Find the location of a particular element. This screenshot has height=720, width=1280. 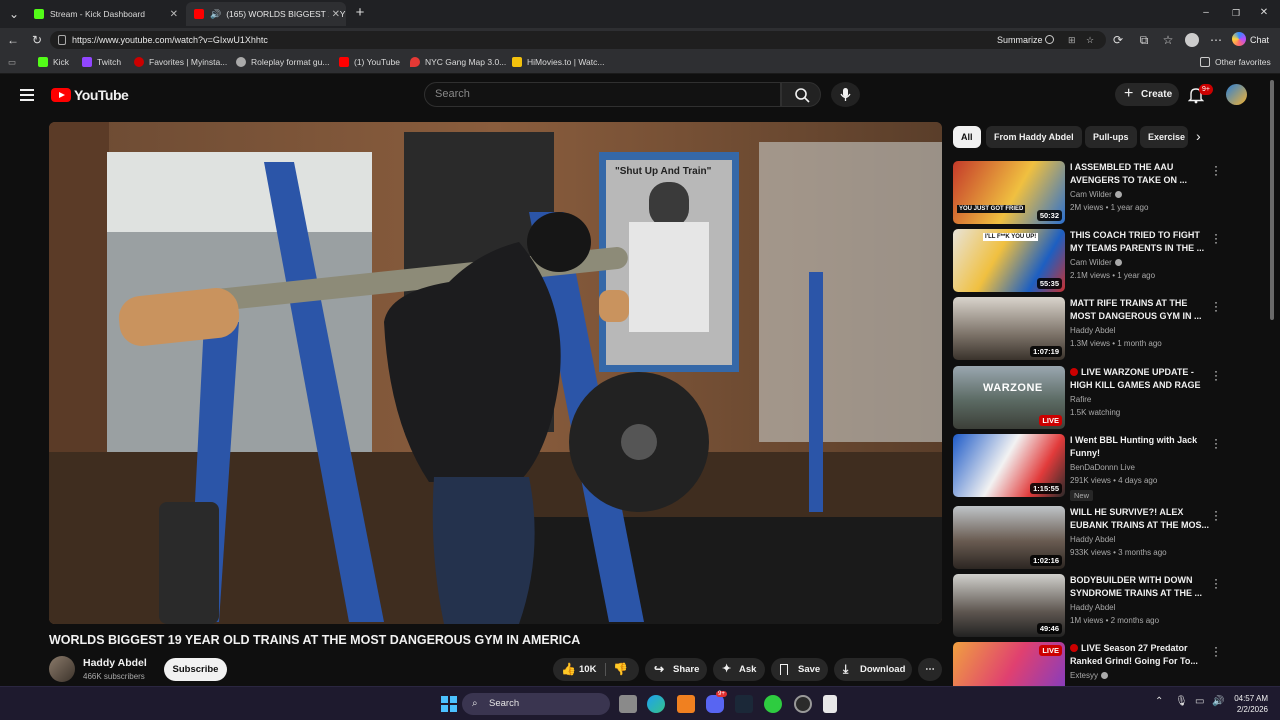

bookmark-twitch: Twitch is located at coordinates (101, 62).